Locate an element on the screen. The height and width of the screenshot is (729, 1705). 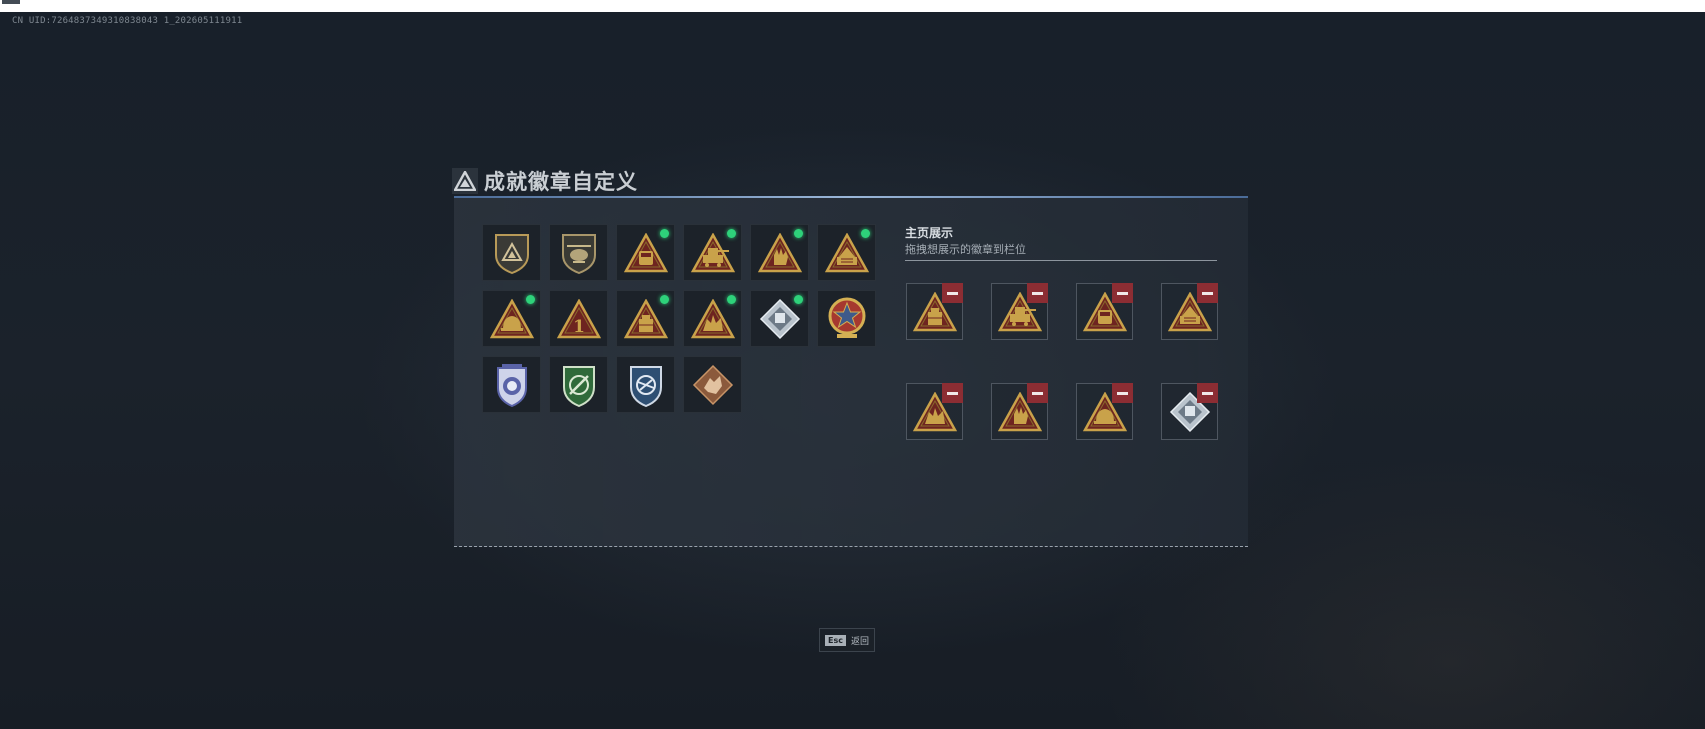
star-medal-badge-icon is located at coordinates (847, 319).